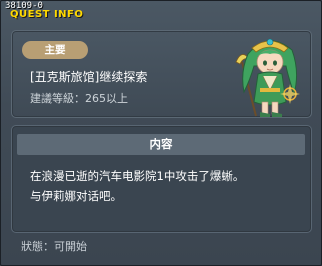  I want to click on window-title: QUEST INFO, so click(47, 14).